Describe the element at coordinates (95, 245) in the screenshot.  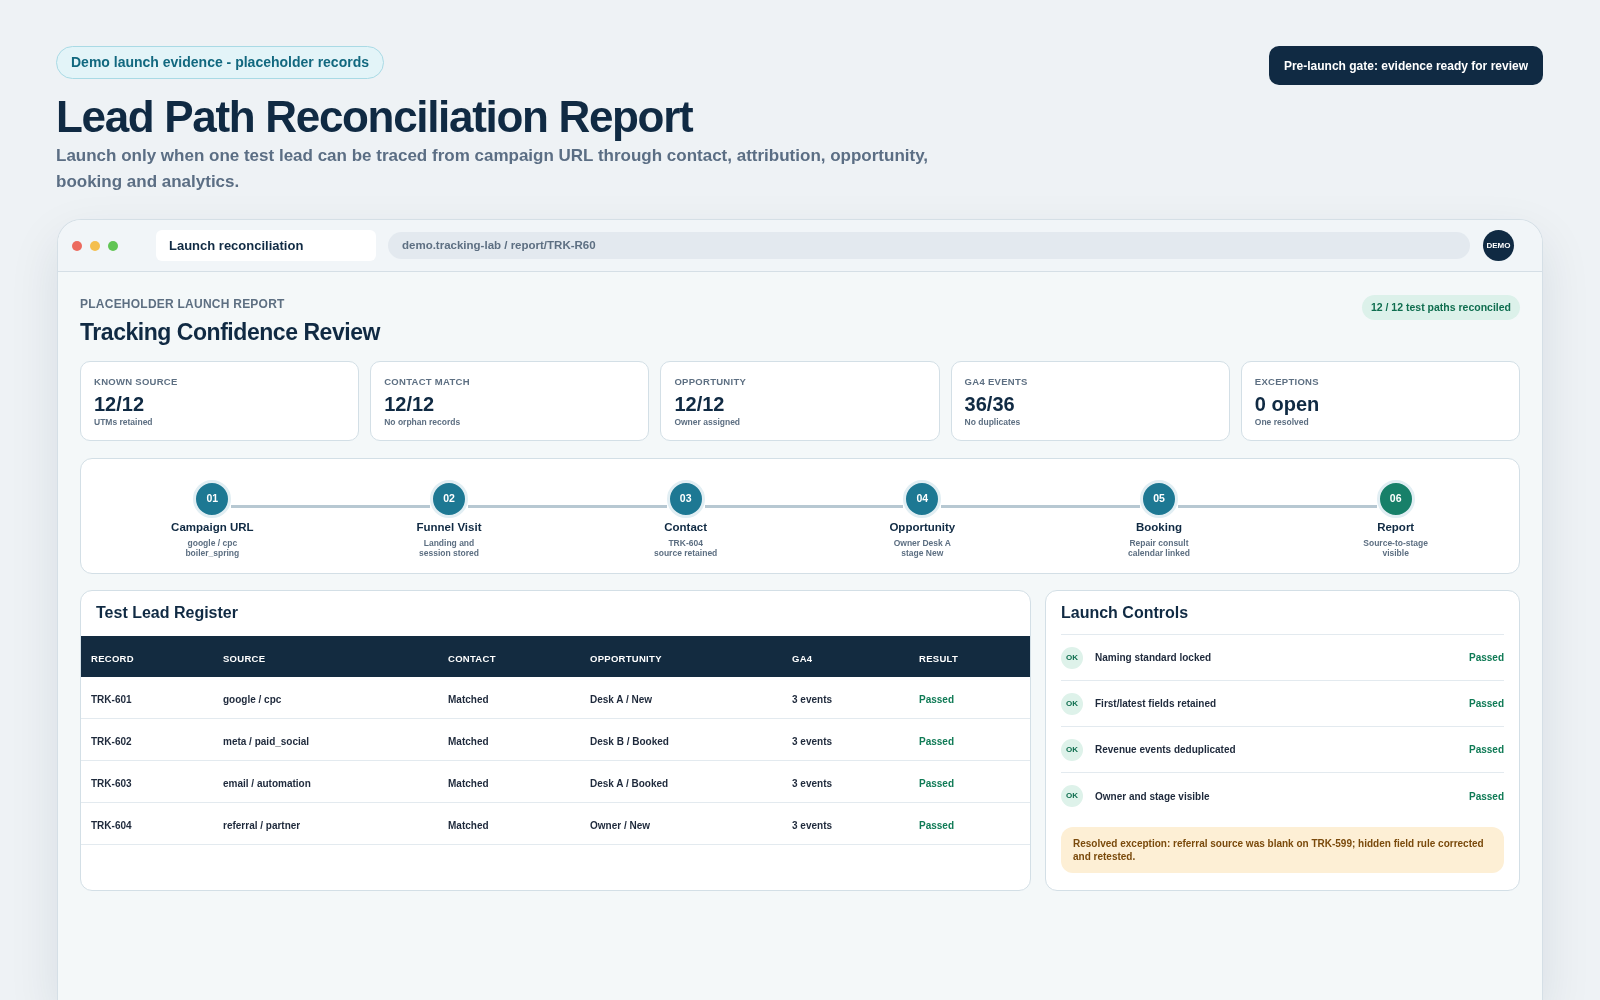
I see `window-minimize-icon` at that location.